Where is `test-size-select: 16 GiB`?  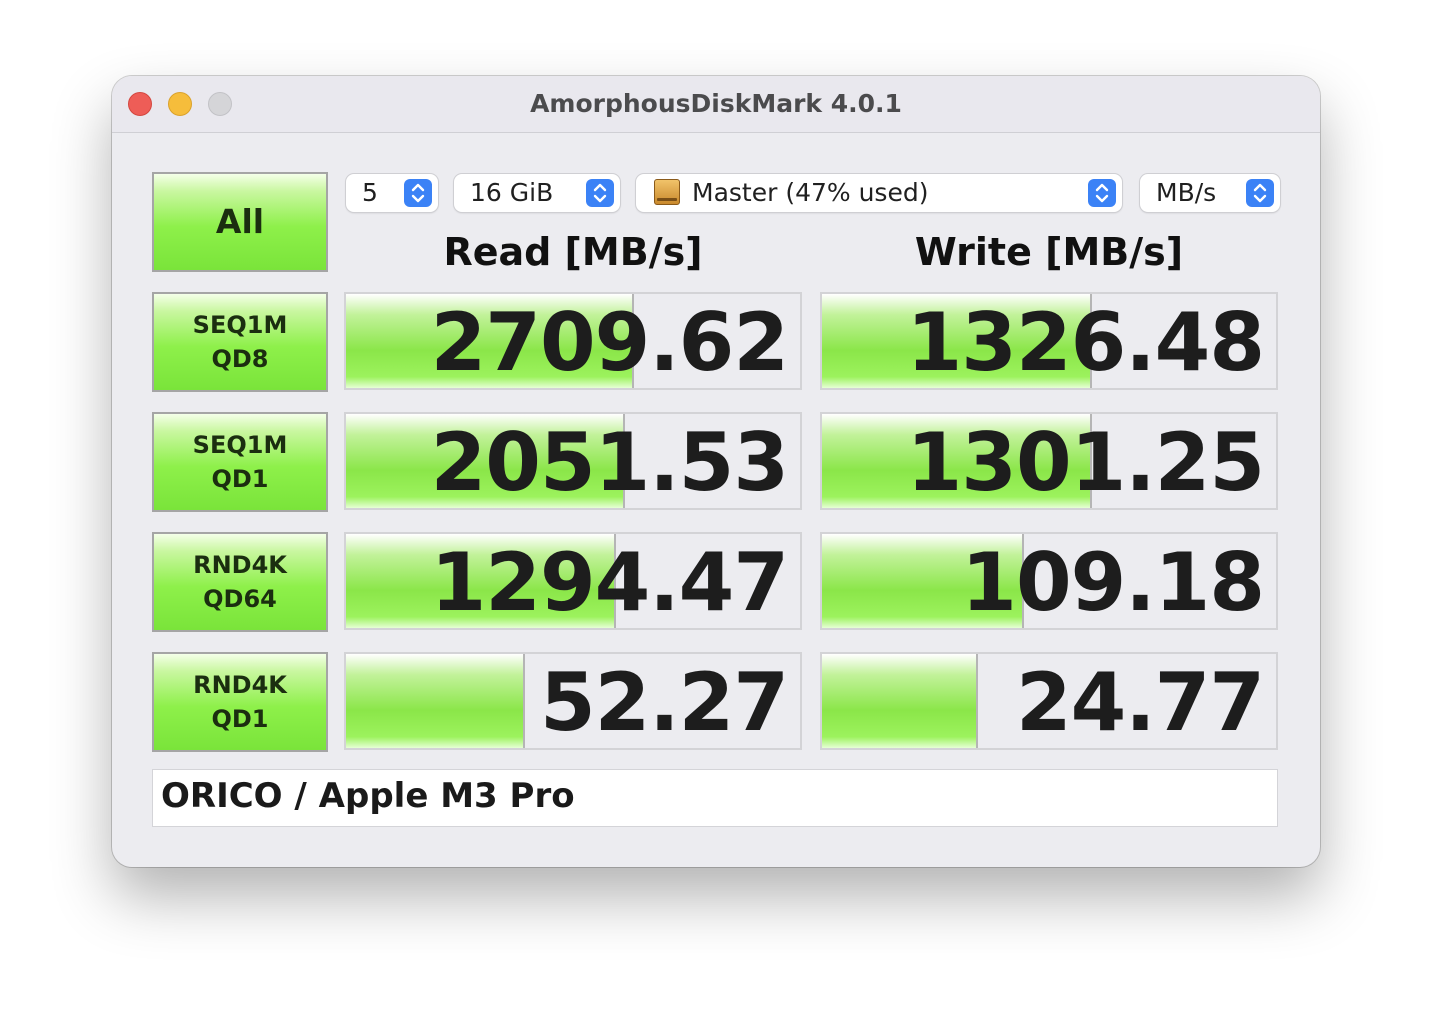
test-size-select: 16 GiB is located at coordinates (537, 193).